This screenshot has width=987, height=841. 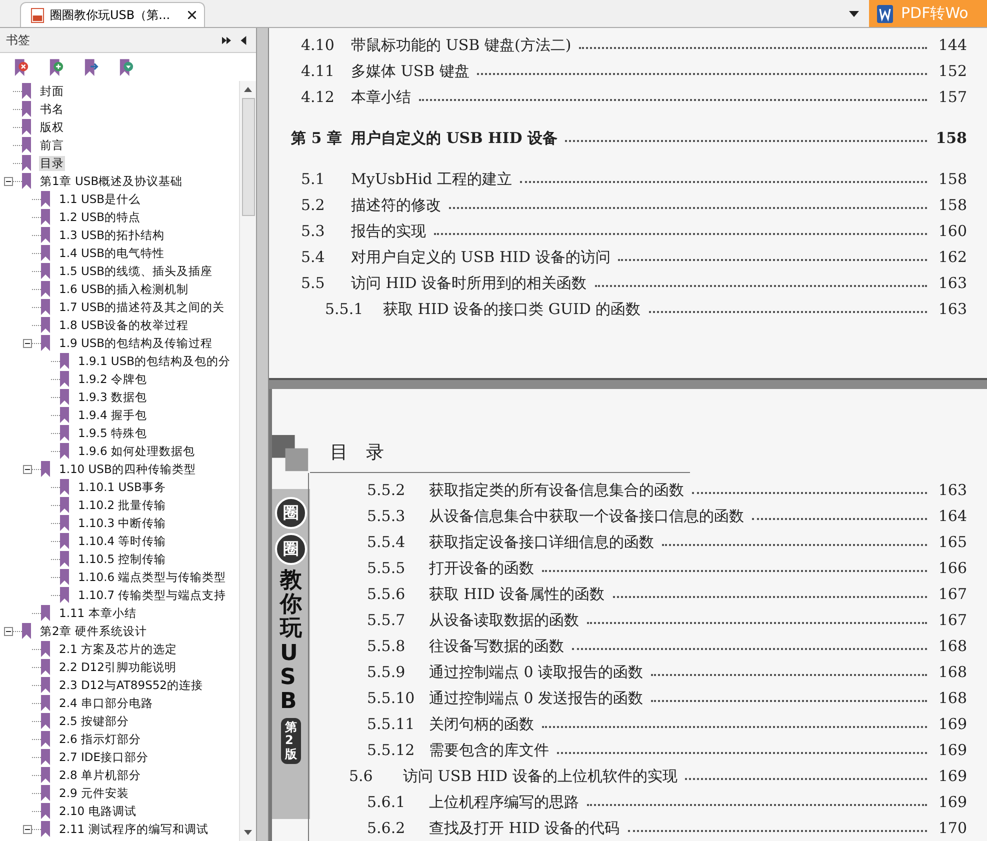 I want to click on entry-title: 访问 USB HID 设备的上位机软件的实现, so click(x=540, y=776).